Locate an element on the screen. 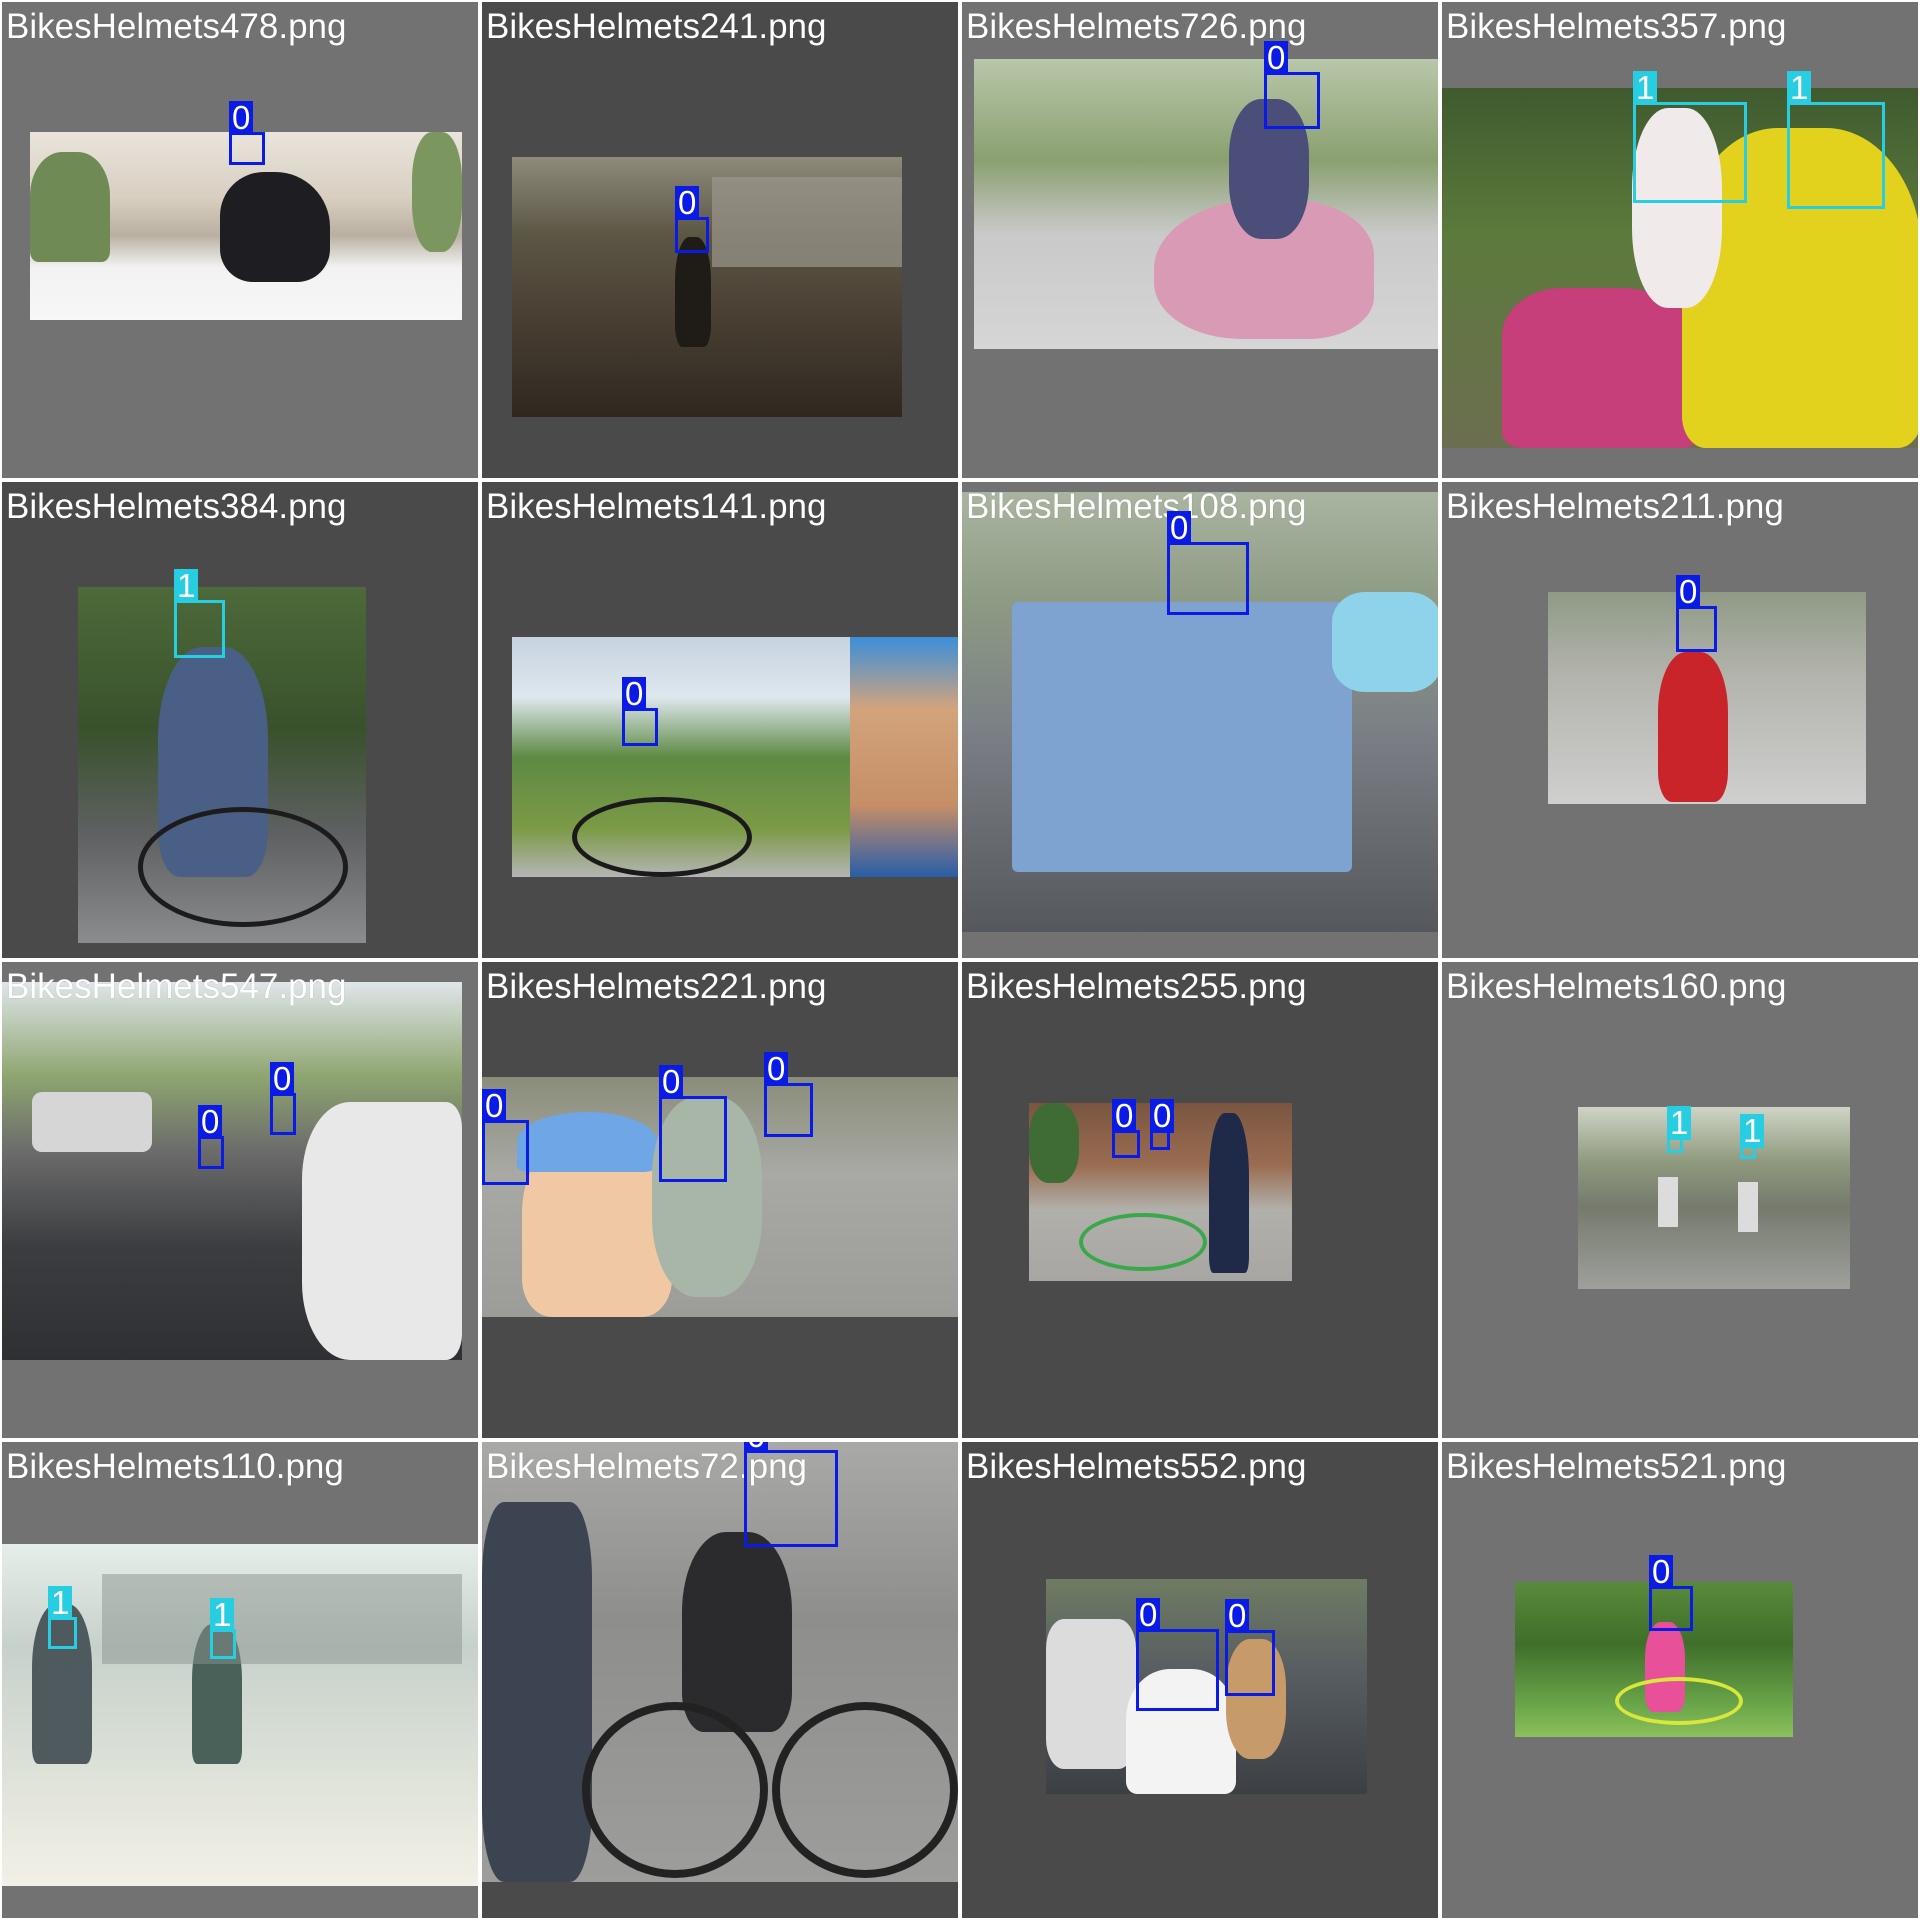  tile-72: BikesHelmets72.png 0 is located at coordinates (720, 1680).